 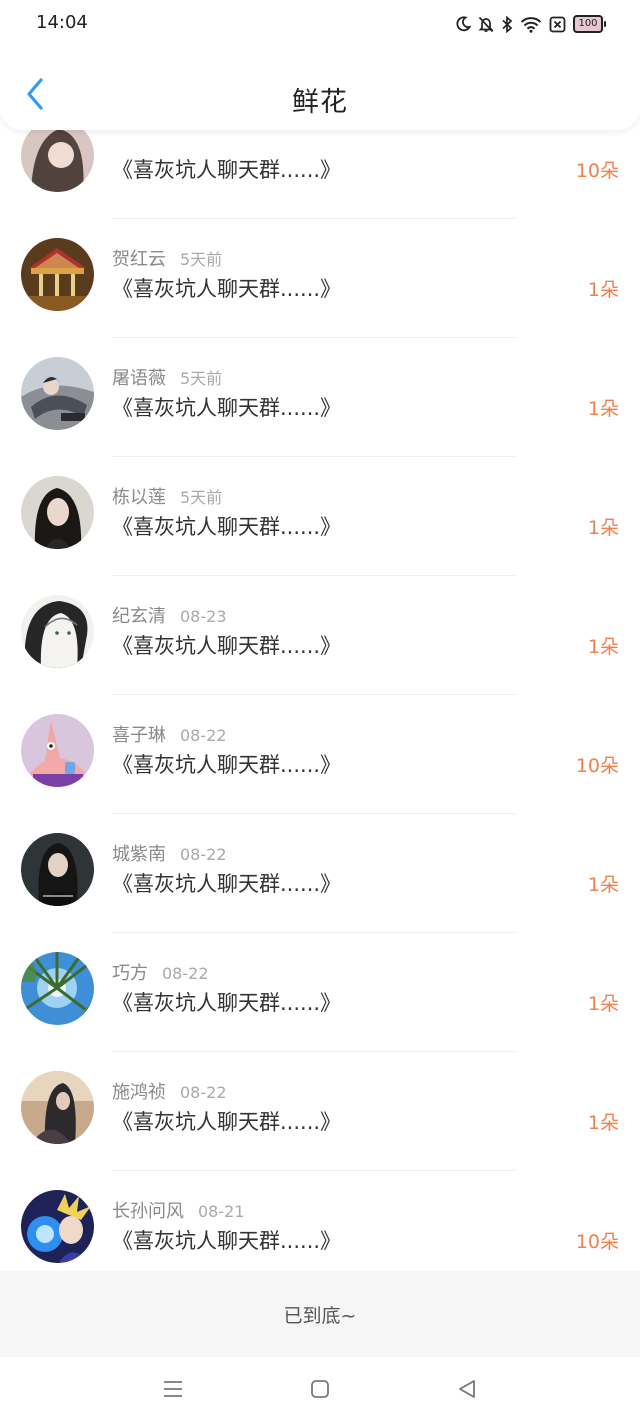 I want to click on status-icons: 100, so click(x=530, y=24).